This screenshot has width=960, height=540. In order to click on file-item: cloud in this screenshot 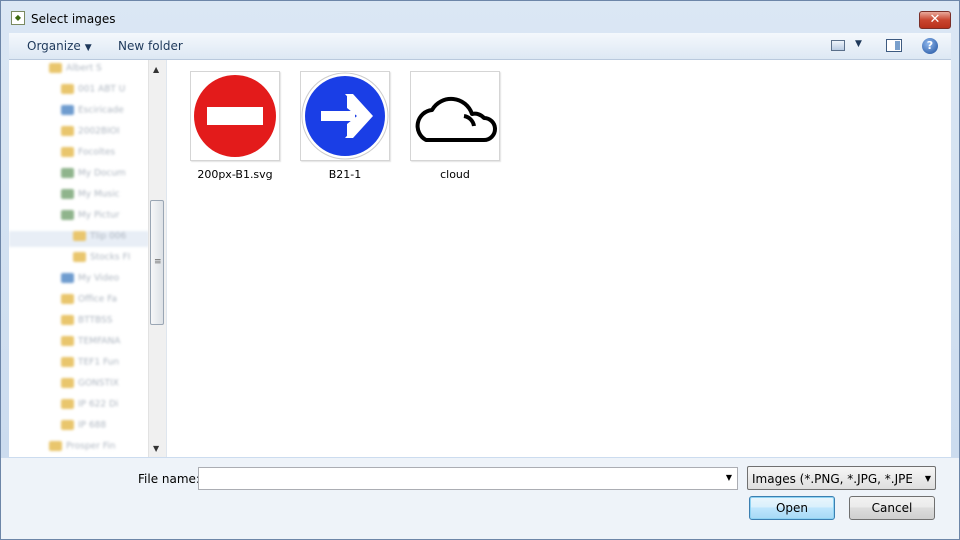, I will do `click(455, 126)`.